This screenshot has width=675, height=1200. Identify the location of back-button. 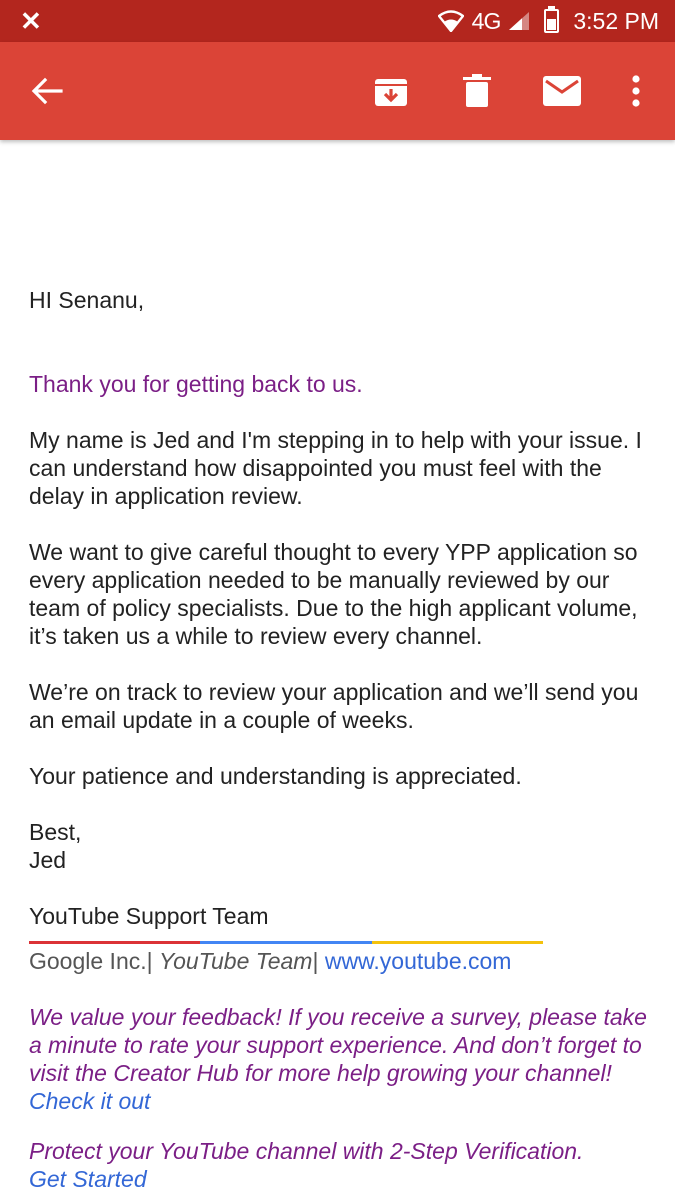
(47, 91).